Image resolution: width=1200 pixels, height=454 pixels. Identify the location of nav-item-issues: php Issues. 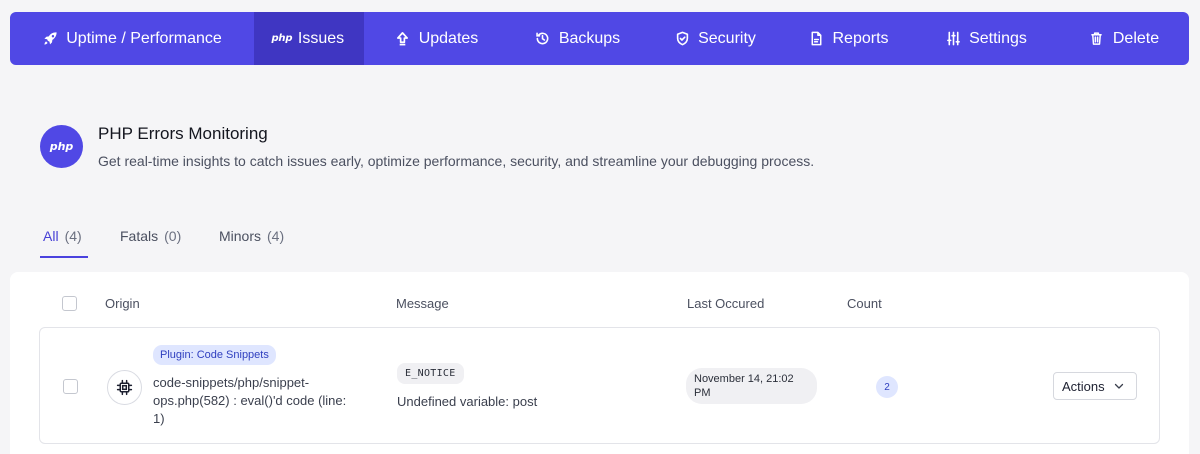
(309, 38).